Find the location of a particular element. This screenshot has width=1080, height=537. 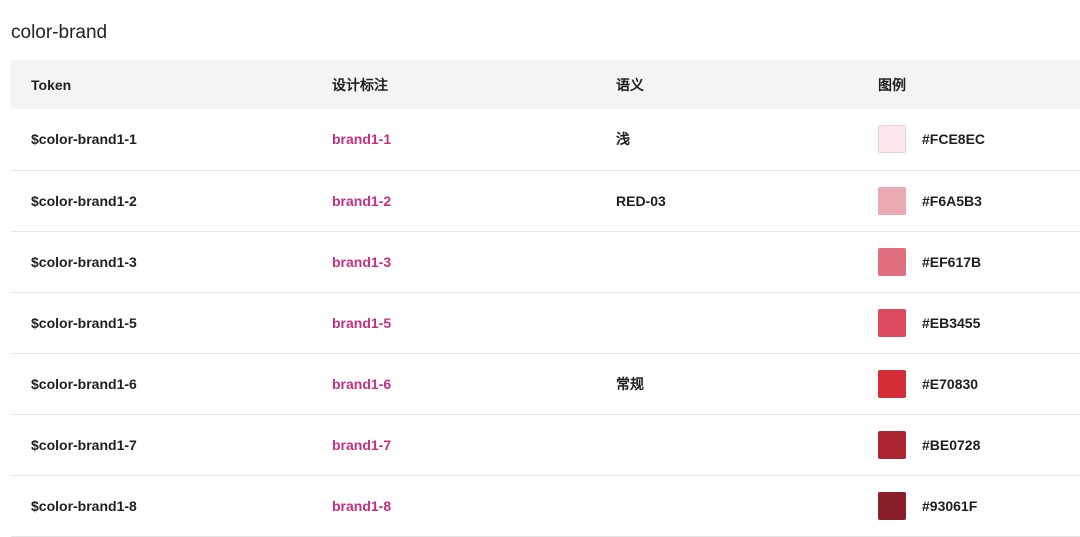

legend-cell: #F6A5B3 is located at coordinates (979, 200).